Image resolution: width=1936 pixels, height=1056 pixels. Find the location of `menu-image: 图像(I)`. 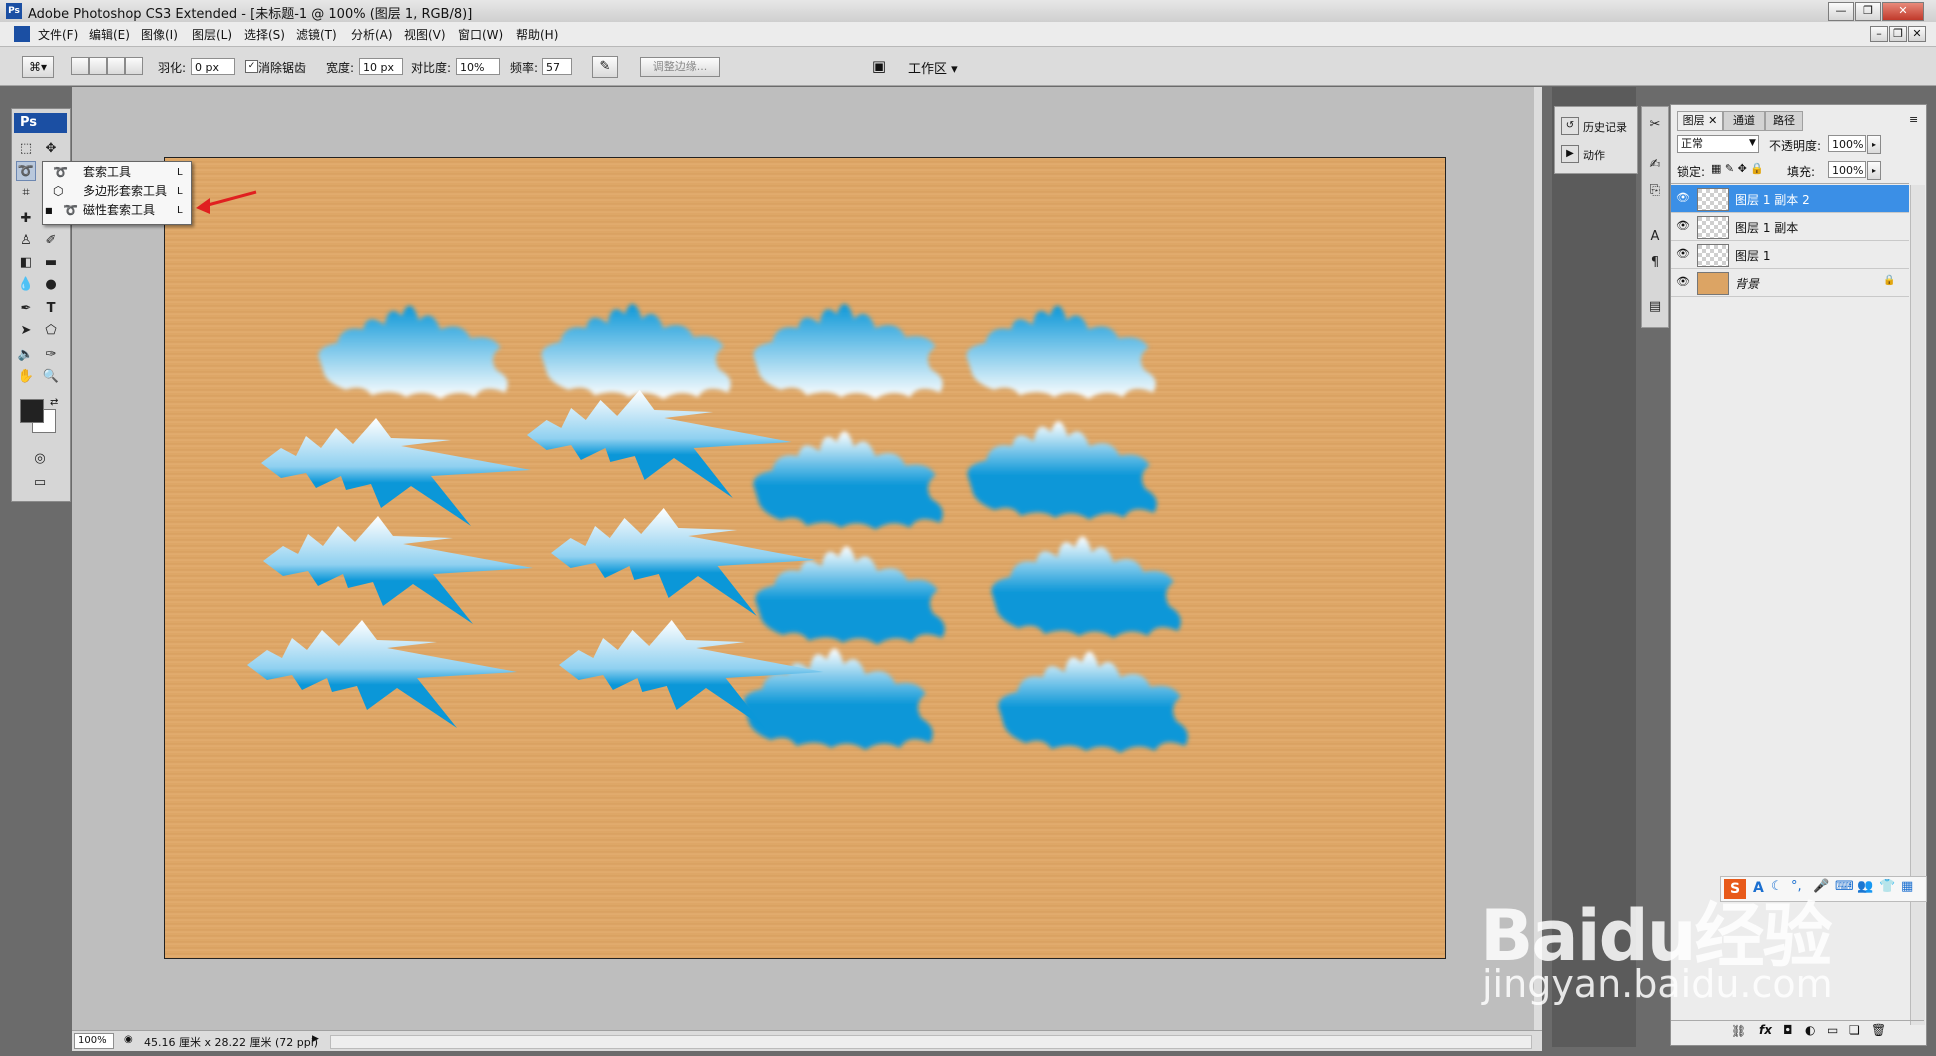

menu-image: 图像(I) is located at coordinates (159, 34).